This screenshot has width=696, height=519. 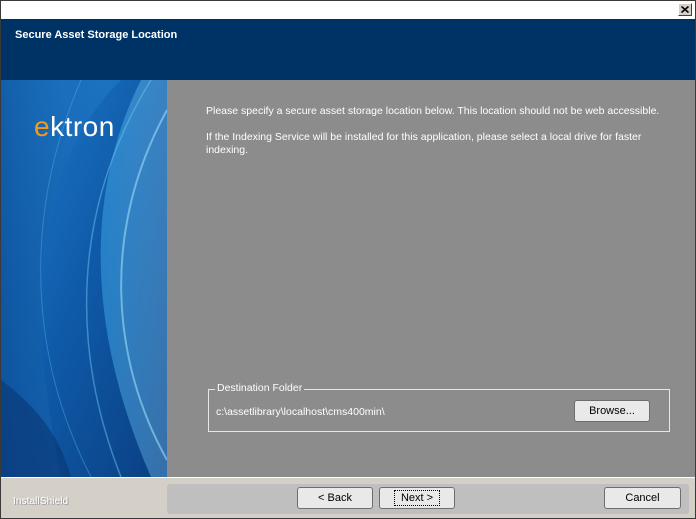 I want to click on page-title: Secure Asset Storage Location, so click(x=96, y=35).